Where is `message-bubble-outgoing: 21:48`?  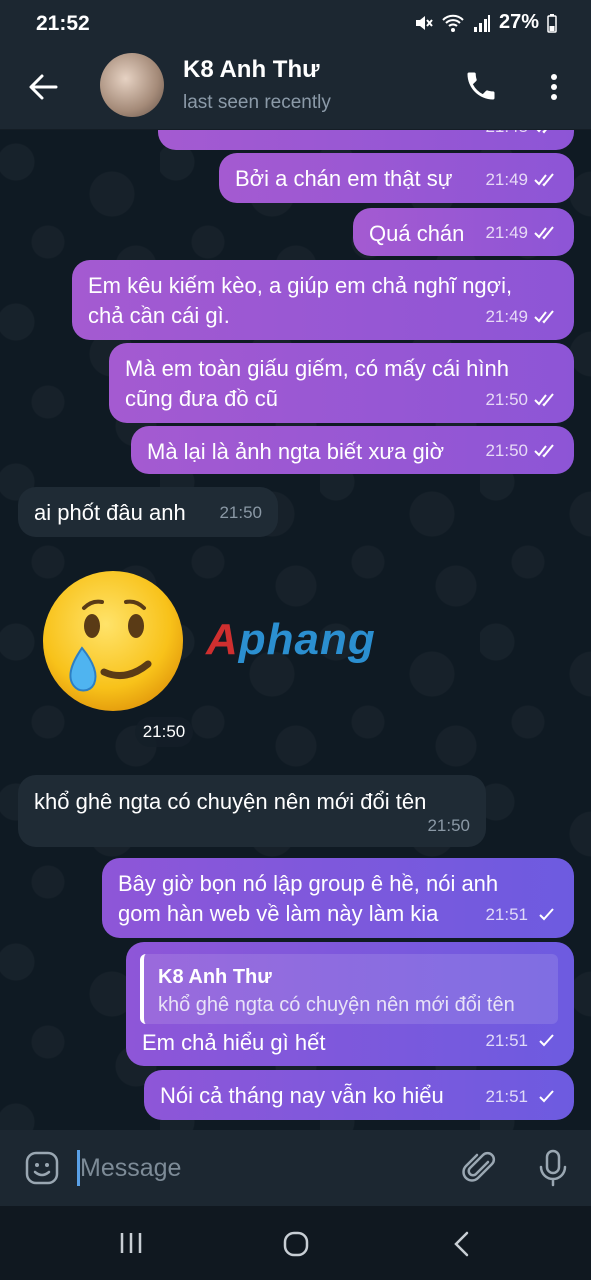 message-bubble-outgoing: 21:48 is located at coordinates (366, 140).